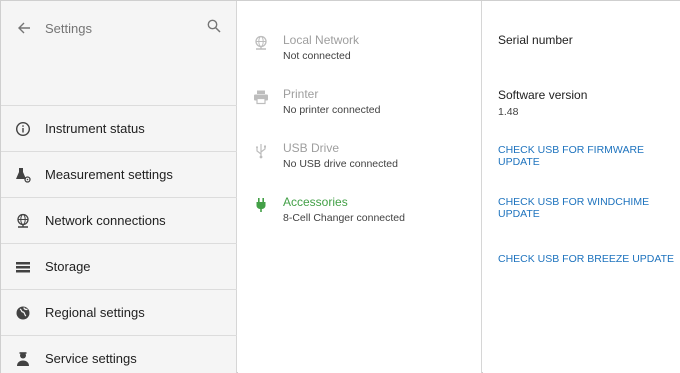 Image resolution: width=680 pixels, height=373 pixels. I want to click on sidebar-item-service-settings: Service settings, so click(119, 354).